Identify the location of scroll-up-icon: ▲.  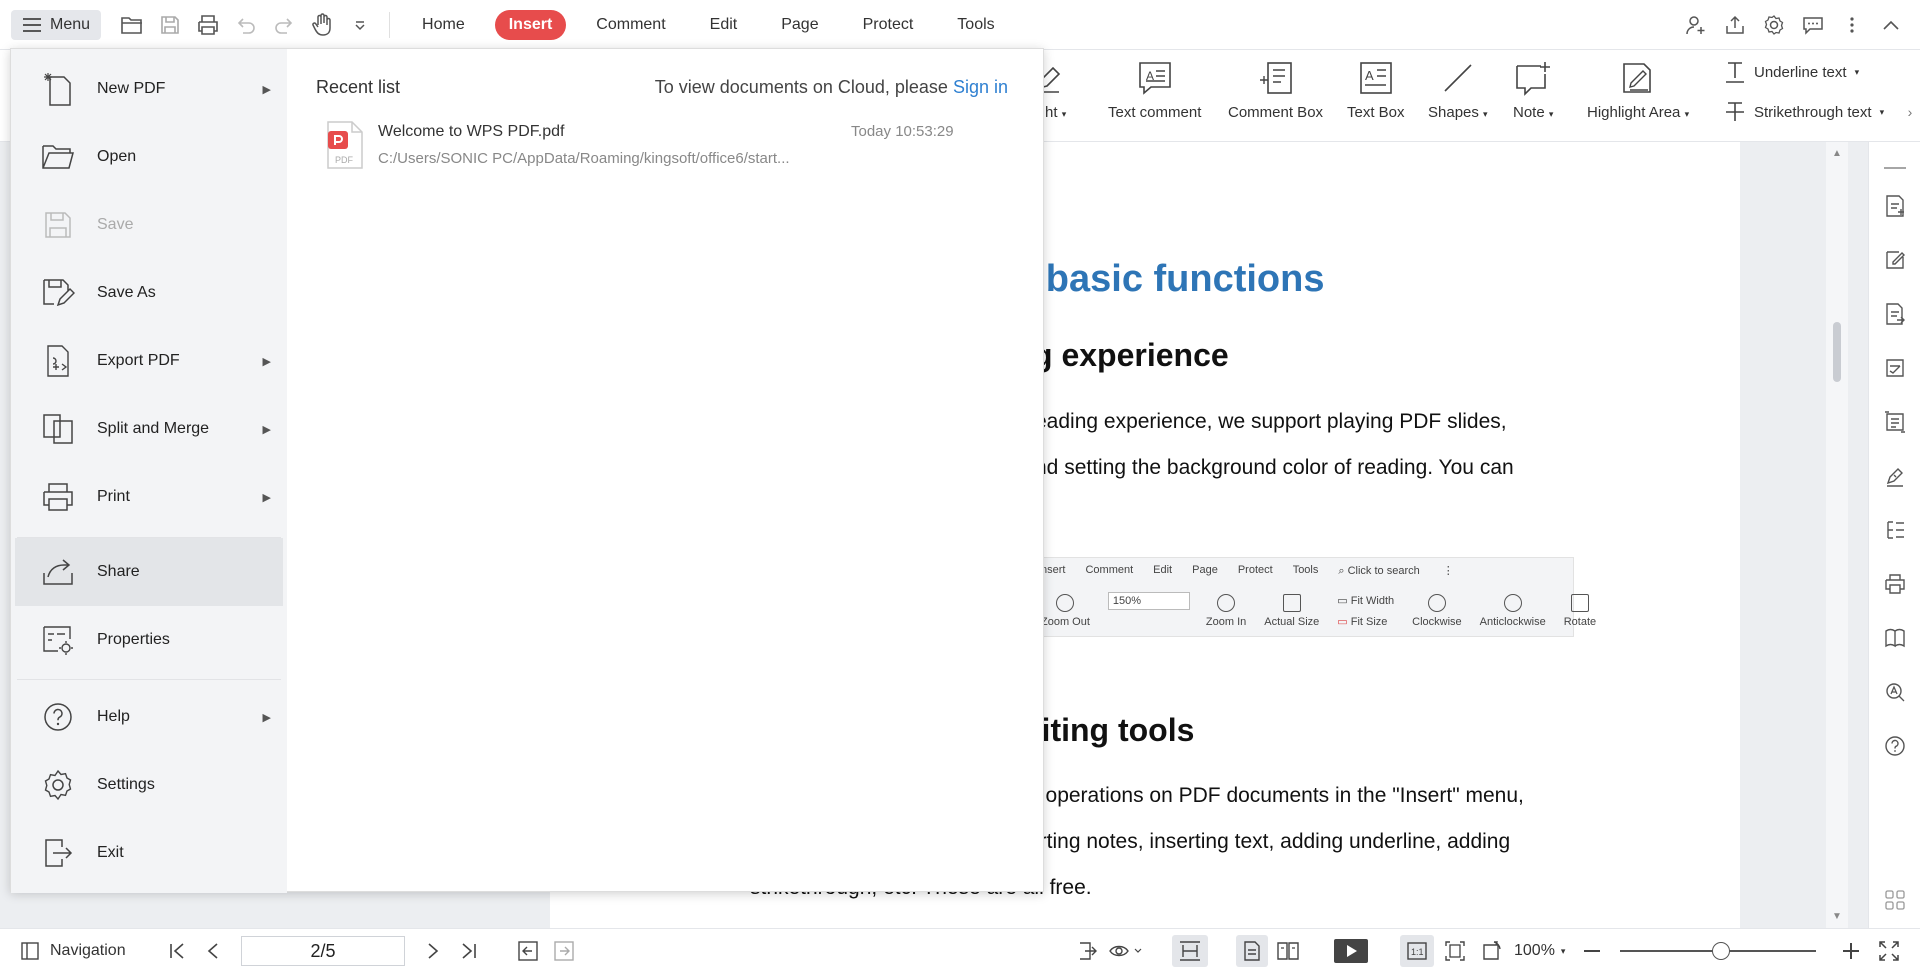
(1837, 153).